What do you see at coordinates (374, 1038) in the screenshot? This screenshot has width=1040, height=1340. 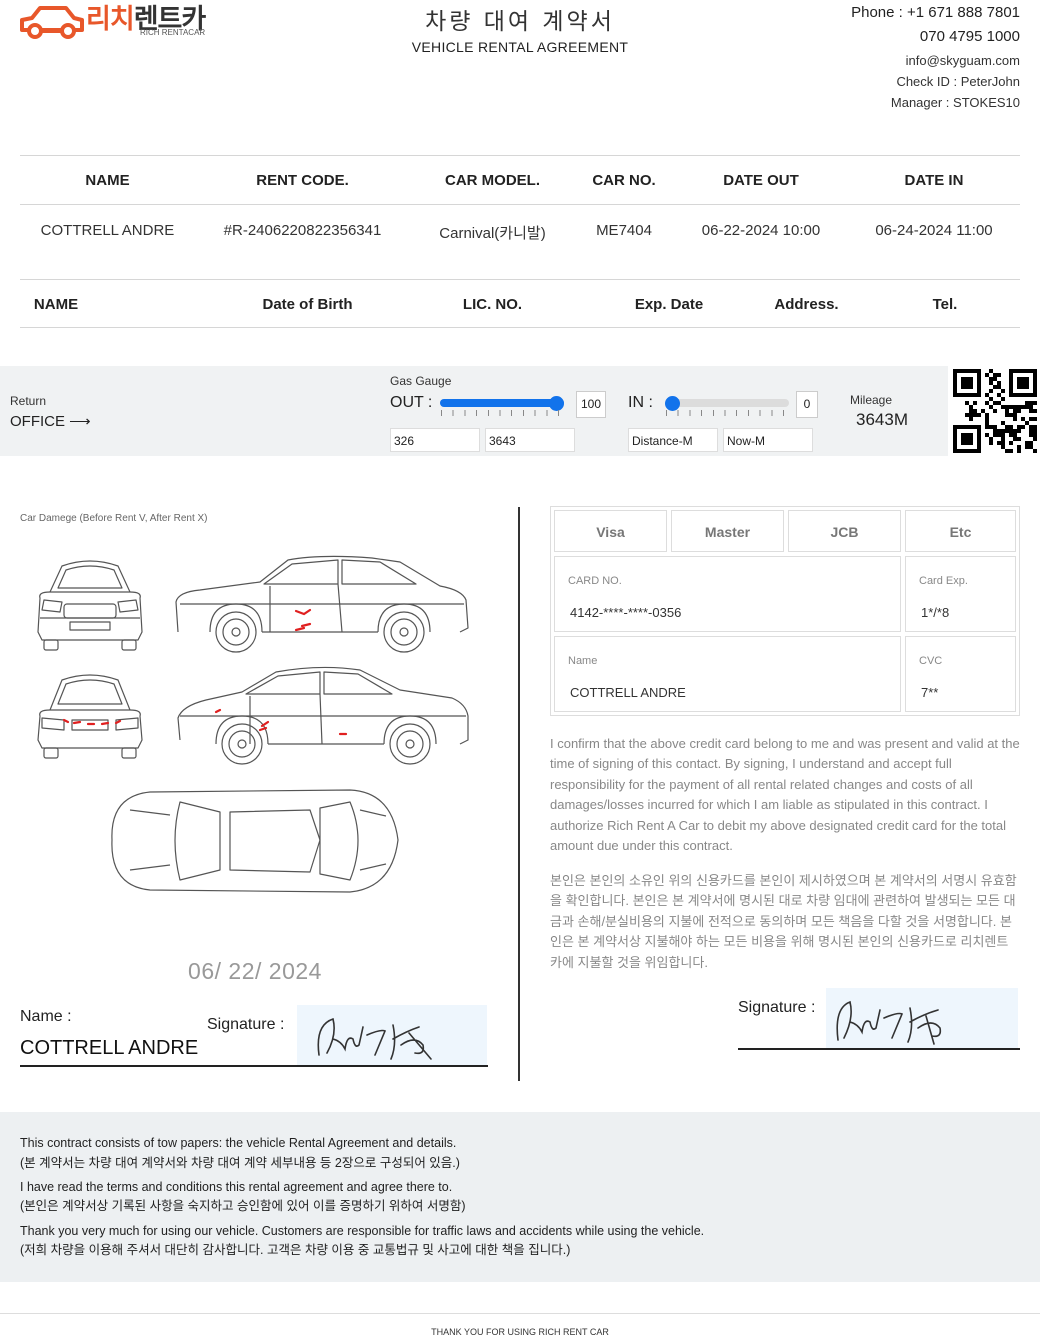 I see `signature-scribble-left-icon` at bounding box center [374, 1038].